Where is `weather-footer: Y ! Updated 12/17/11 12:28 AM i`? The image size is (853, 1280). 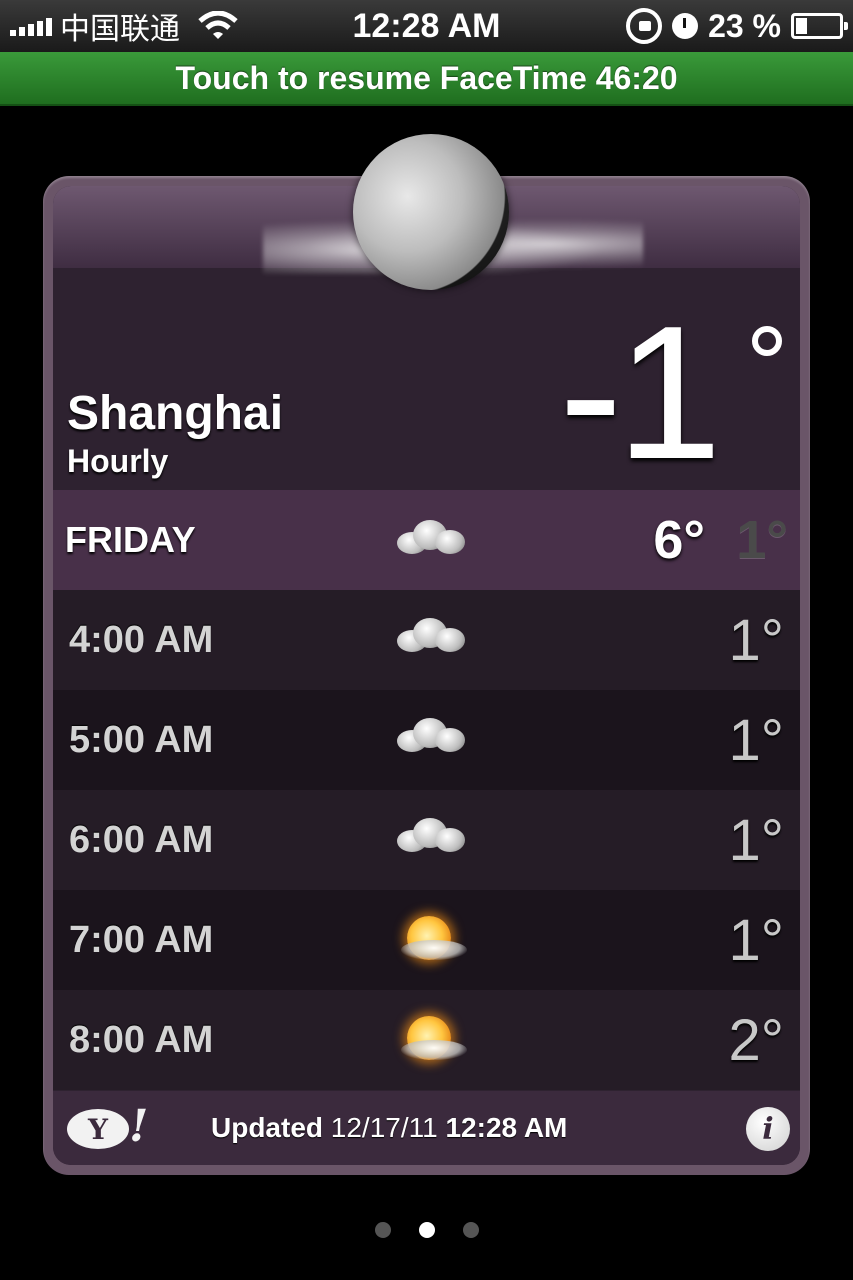
weather-footer: Y ! Updated 12/17/11 12:28 AM i is located at coordinates (426, 1128).